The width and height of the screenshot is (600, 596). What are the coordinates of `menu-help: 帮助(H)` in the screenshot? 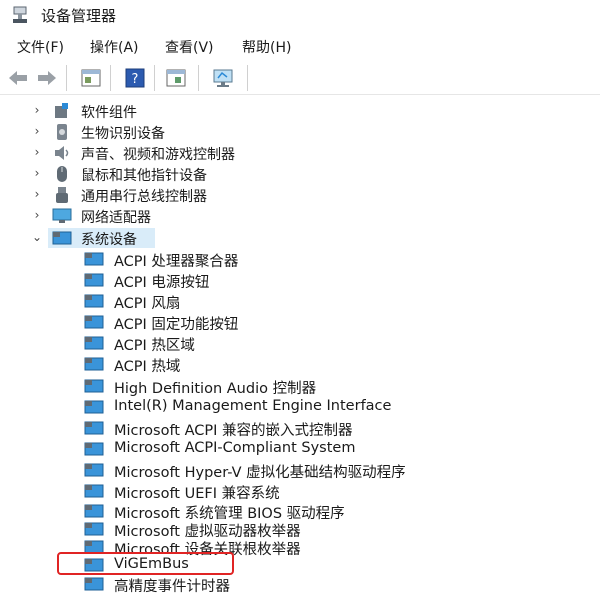 It's located at (266, 47).